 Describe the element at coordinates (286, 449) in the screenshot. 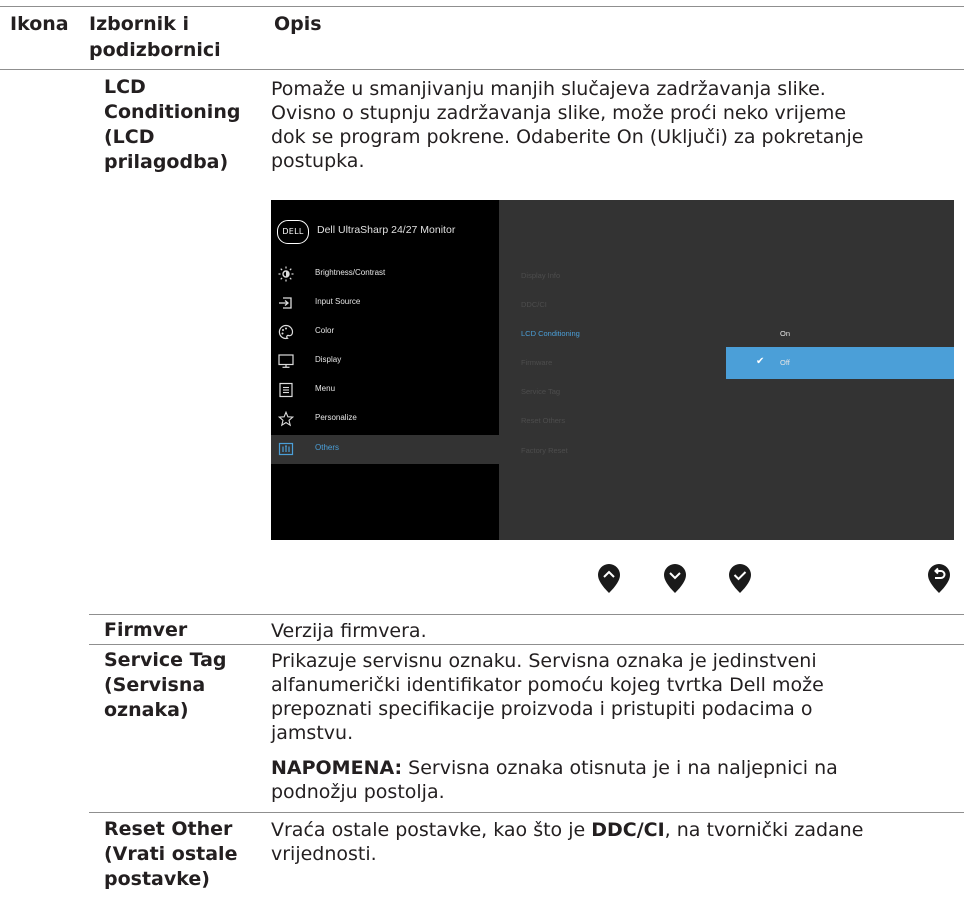

I see `others-icon` at that location.